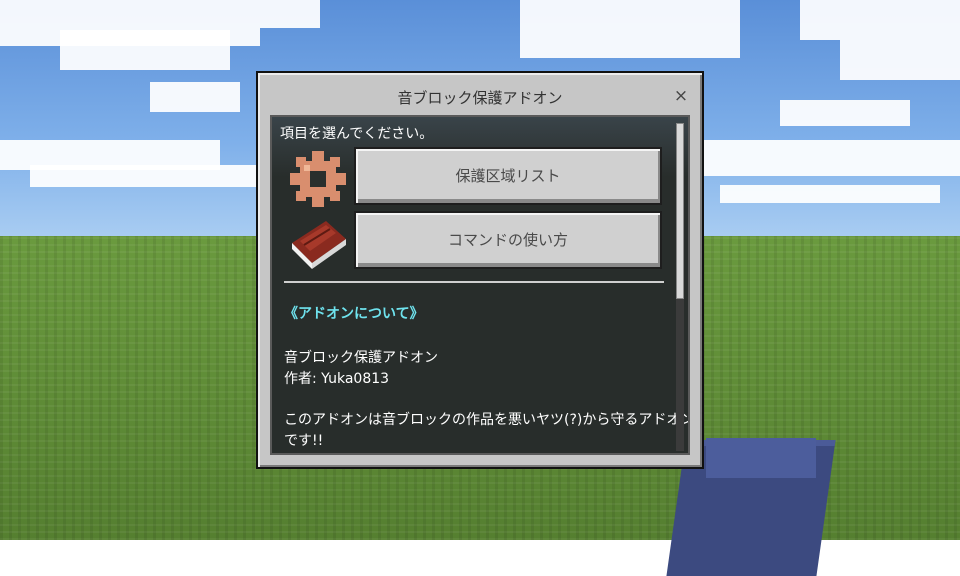 This screenshot has height=576, width=960. I want to click on gear-icon, so click(318, 179).